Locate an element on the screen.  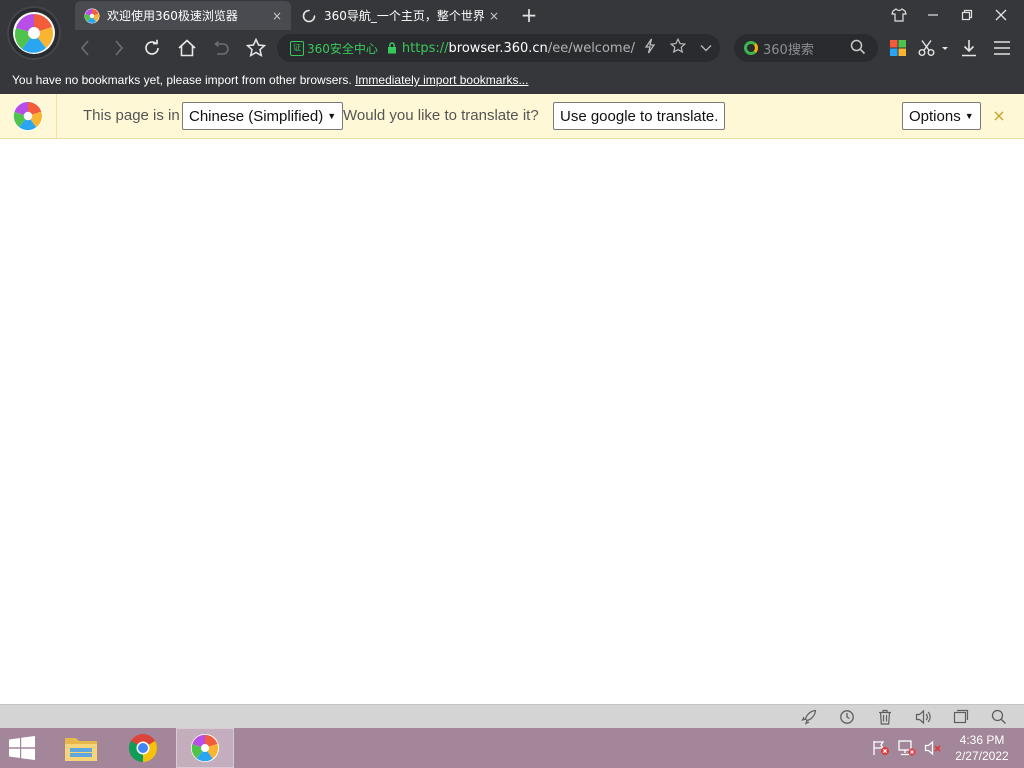
tab-360-navigation: 360导航_一个主页，整个世界 × is located at coordinates (400, 15).